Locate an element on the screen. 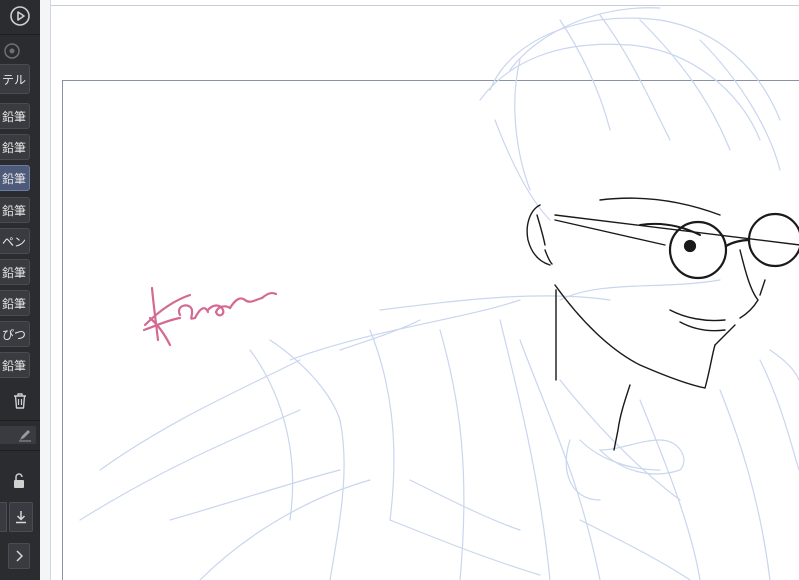 This screenshot has height=580, width=799. sidebar-item-8: 鉛筆 is located at coordinates (15, 365).